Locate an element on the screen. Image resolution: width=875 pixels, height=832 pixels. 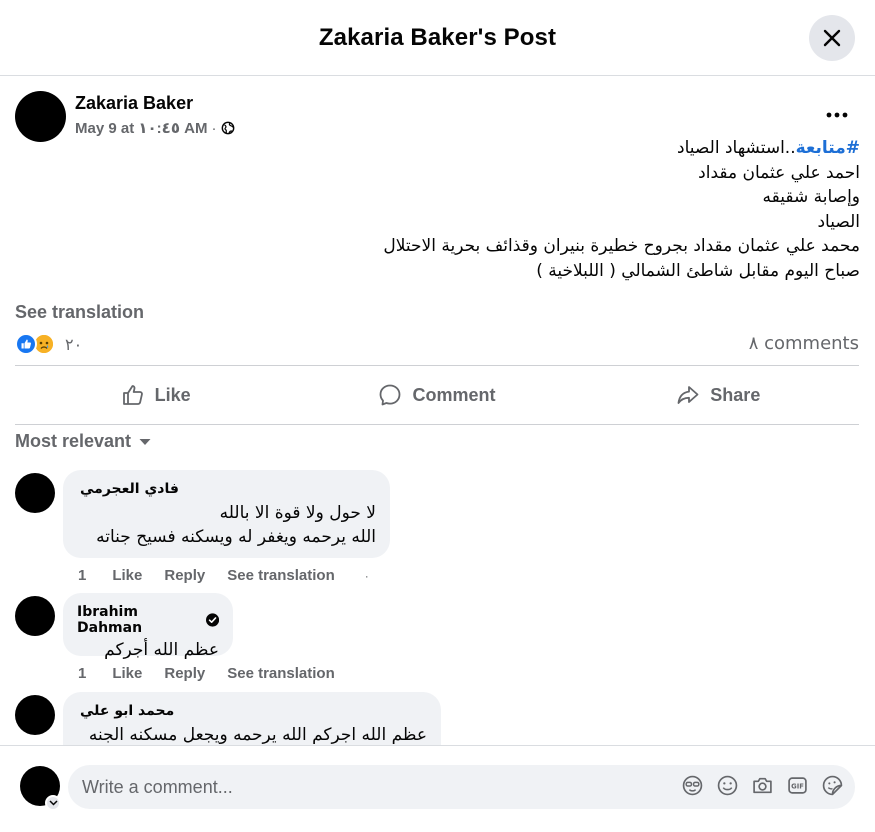
sticker-icon is located at coordinates (832, 785).